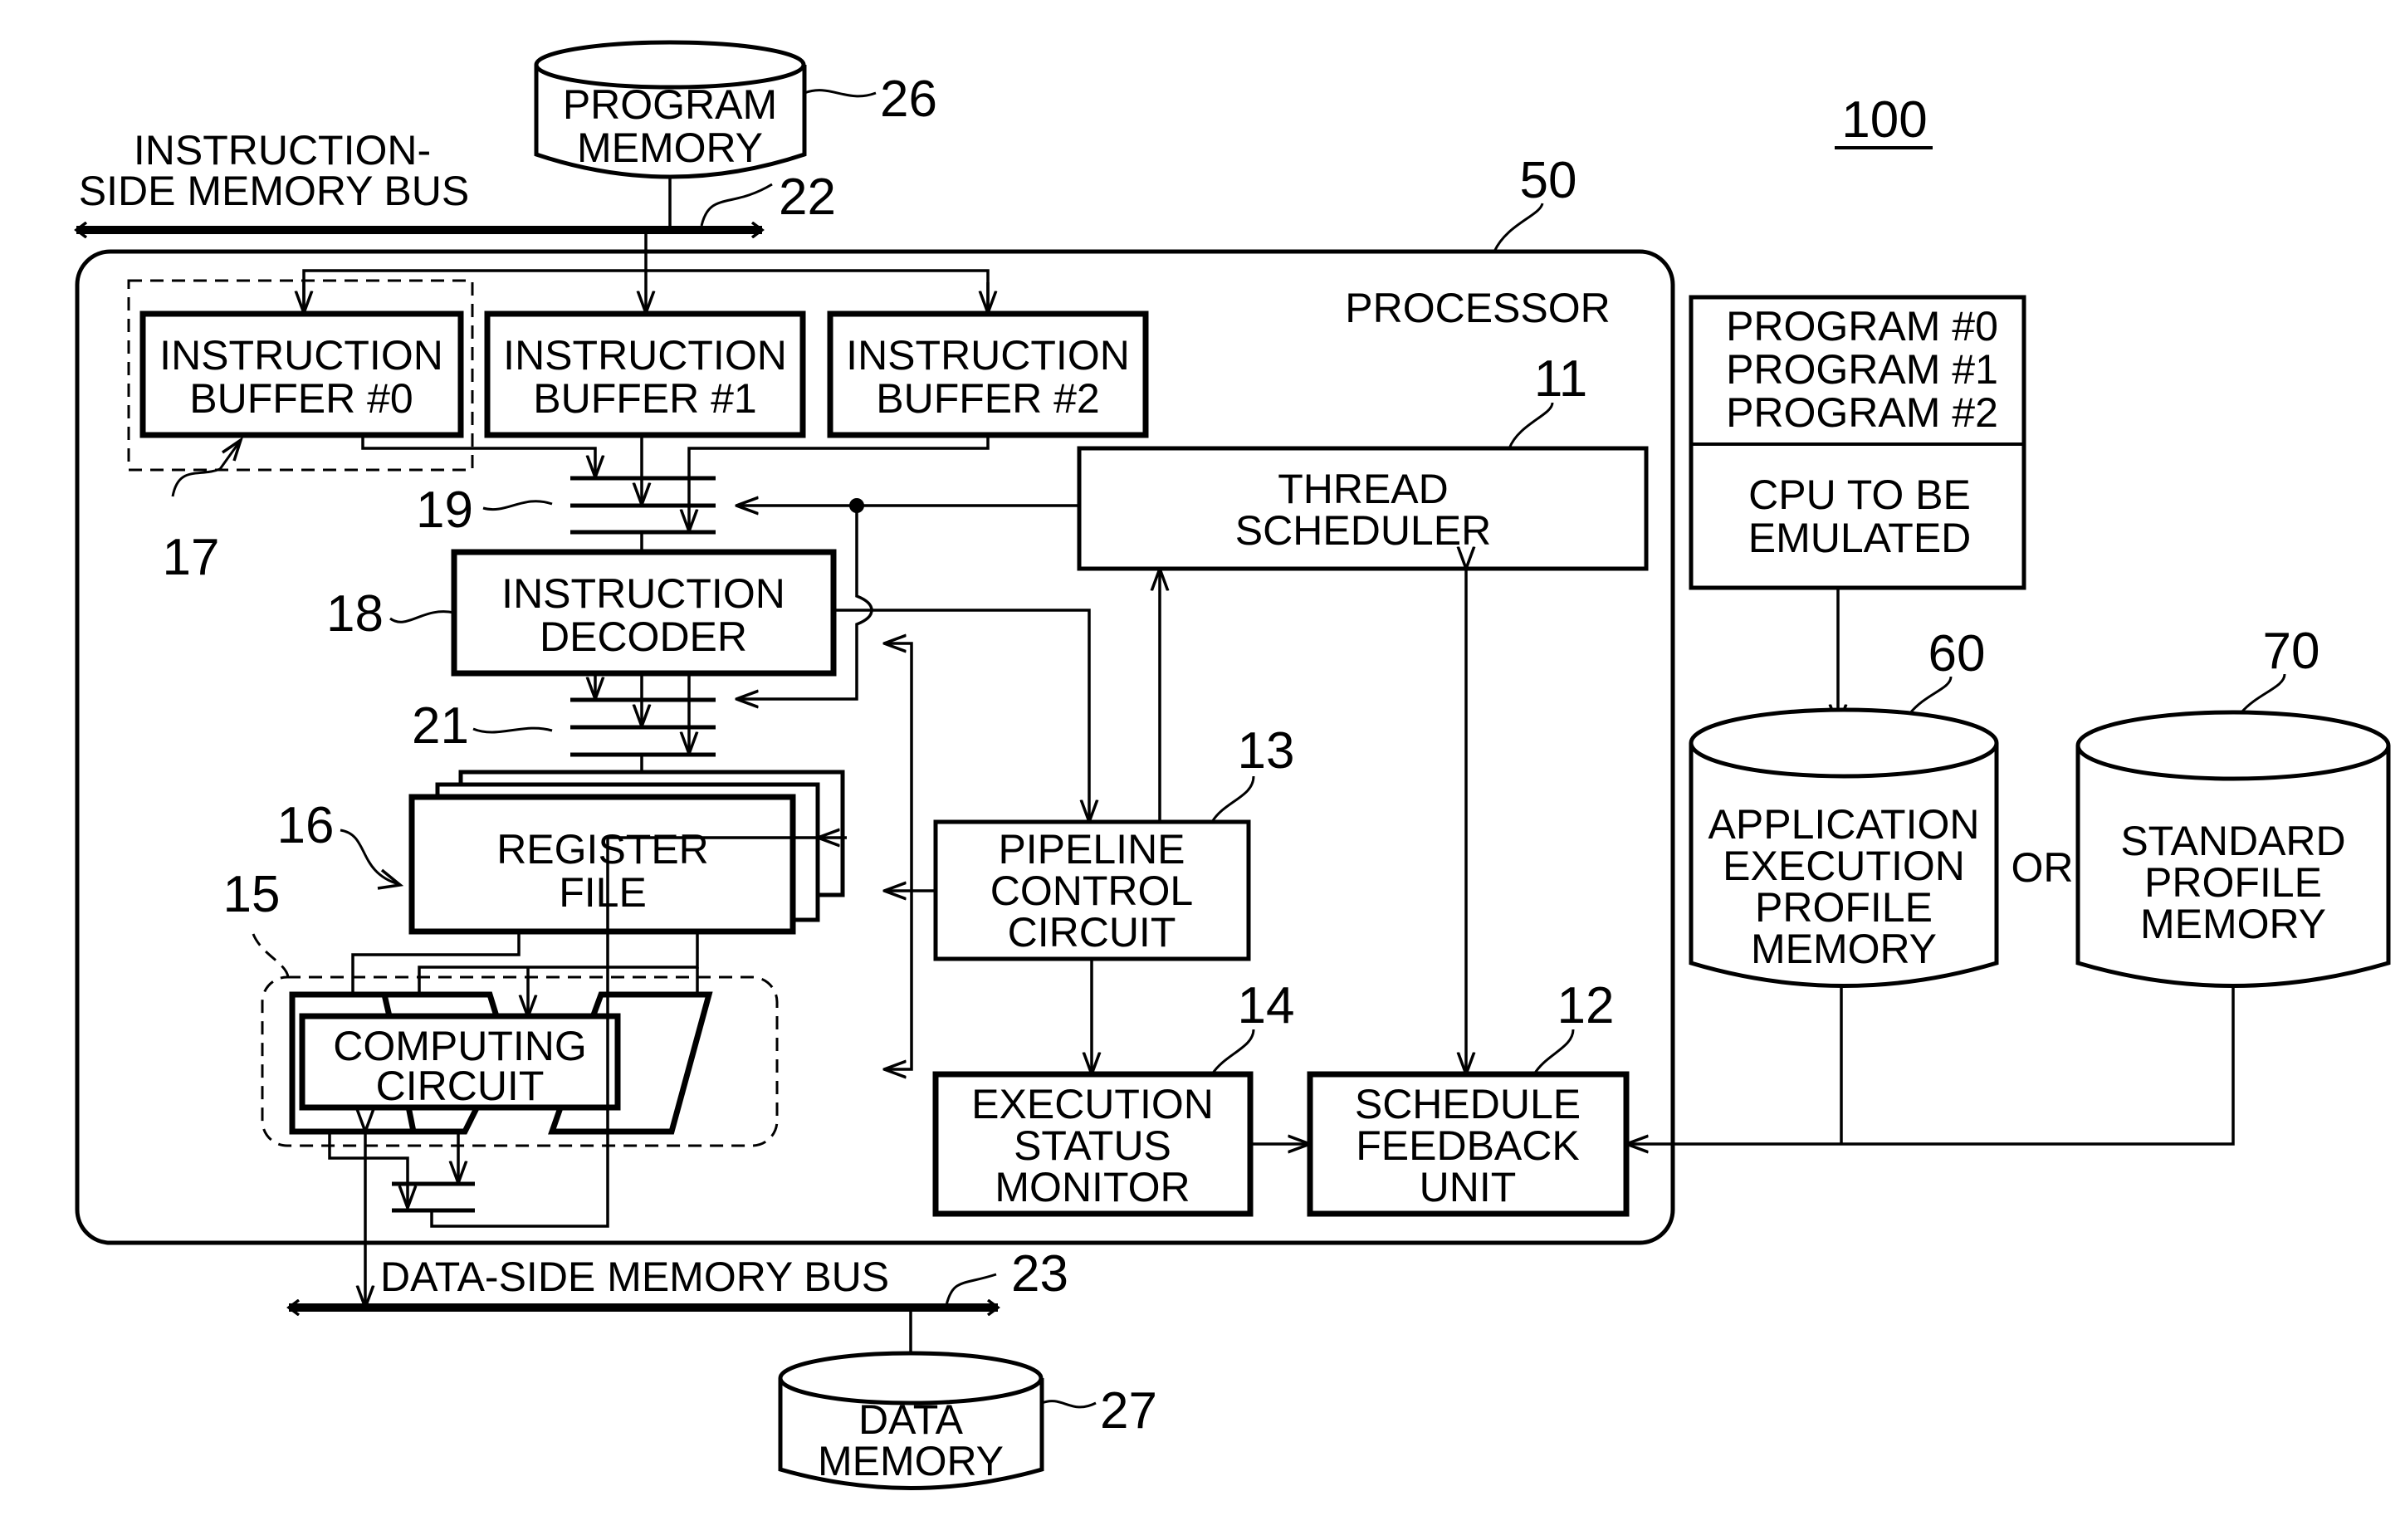 This screenshot has height=1540, width=2405. Describe the element at coordinates (643, 637) in the screenshot. I see `instruction-decoder-label-2: DECODER` at that location.